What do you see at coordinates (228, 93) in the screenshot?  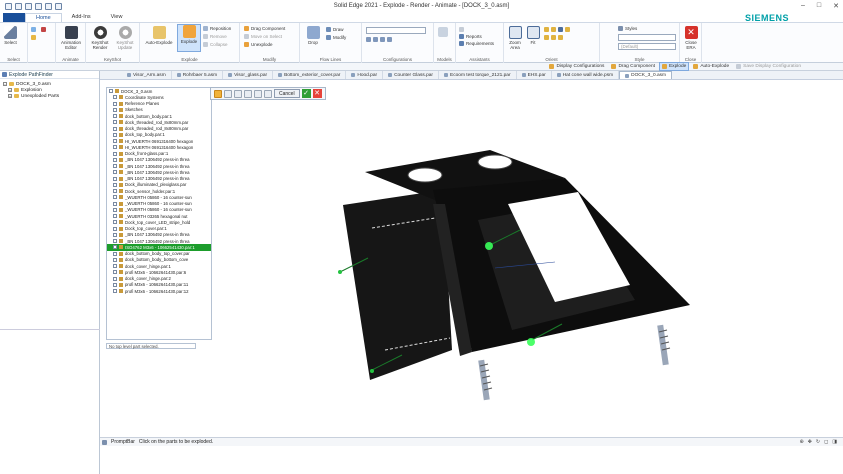 I see `stationary-part-icon` at bounding box center [228, 93].